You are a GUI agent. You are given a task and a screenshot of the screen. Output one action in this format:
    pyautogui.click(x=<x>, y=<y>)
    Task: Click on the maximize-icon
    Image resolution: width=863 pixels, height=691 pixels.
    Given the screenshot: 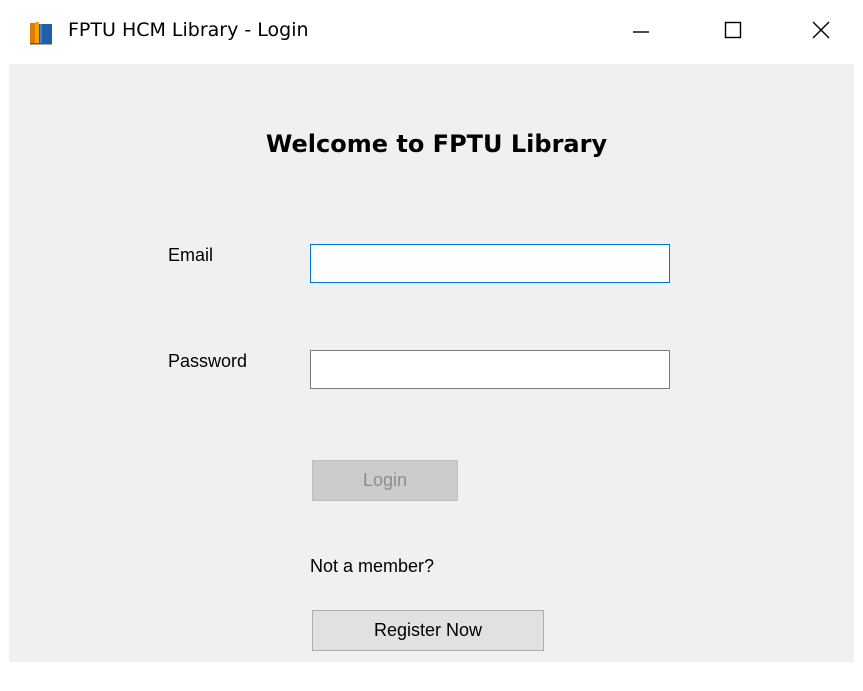 What is the action you would take?
    pyautogui.click(x=733, y=32)
    